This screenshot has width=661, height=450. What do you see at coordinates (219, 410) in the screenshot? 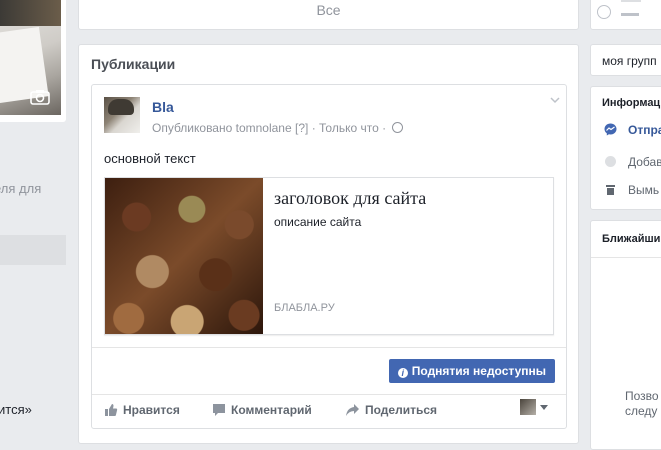
I see `comment-icon` at bounding box center [219, 410].